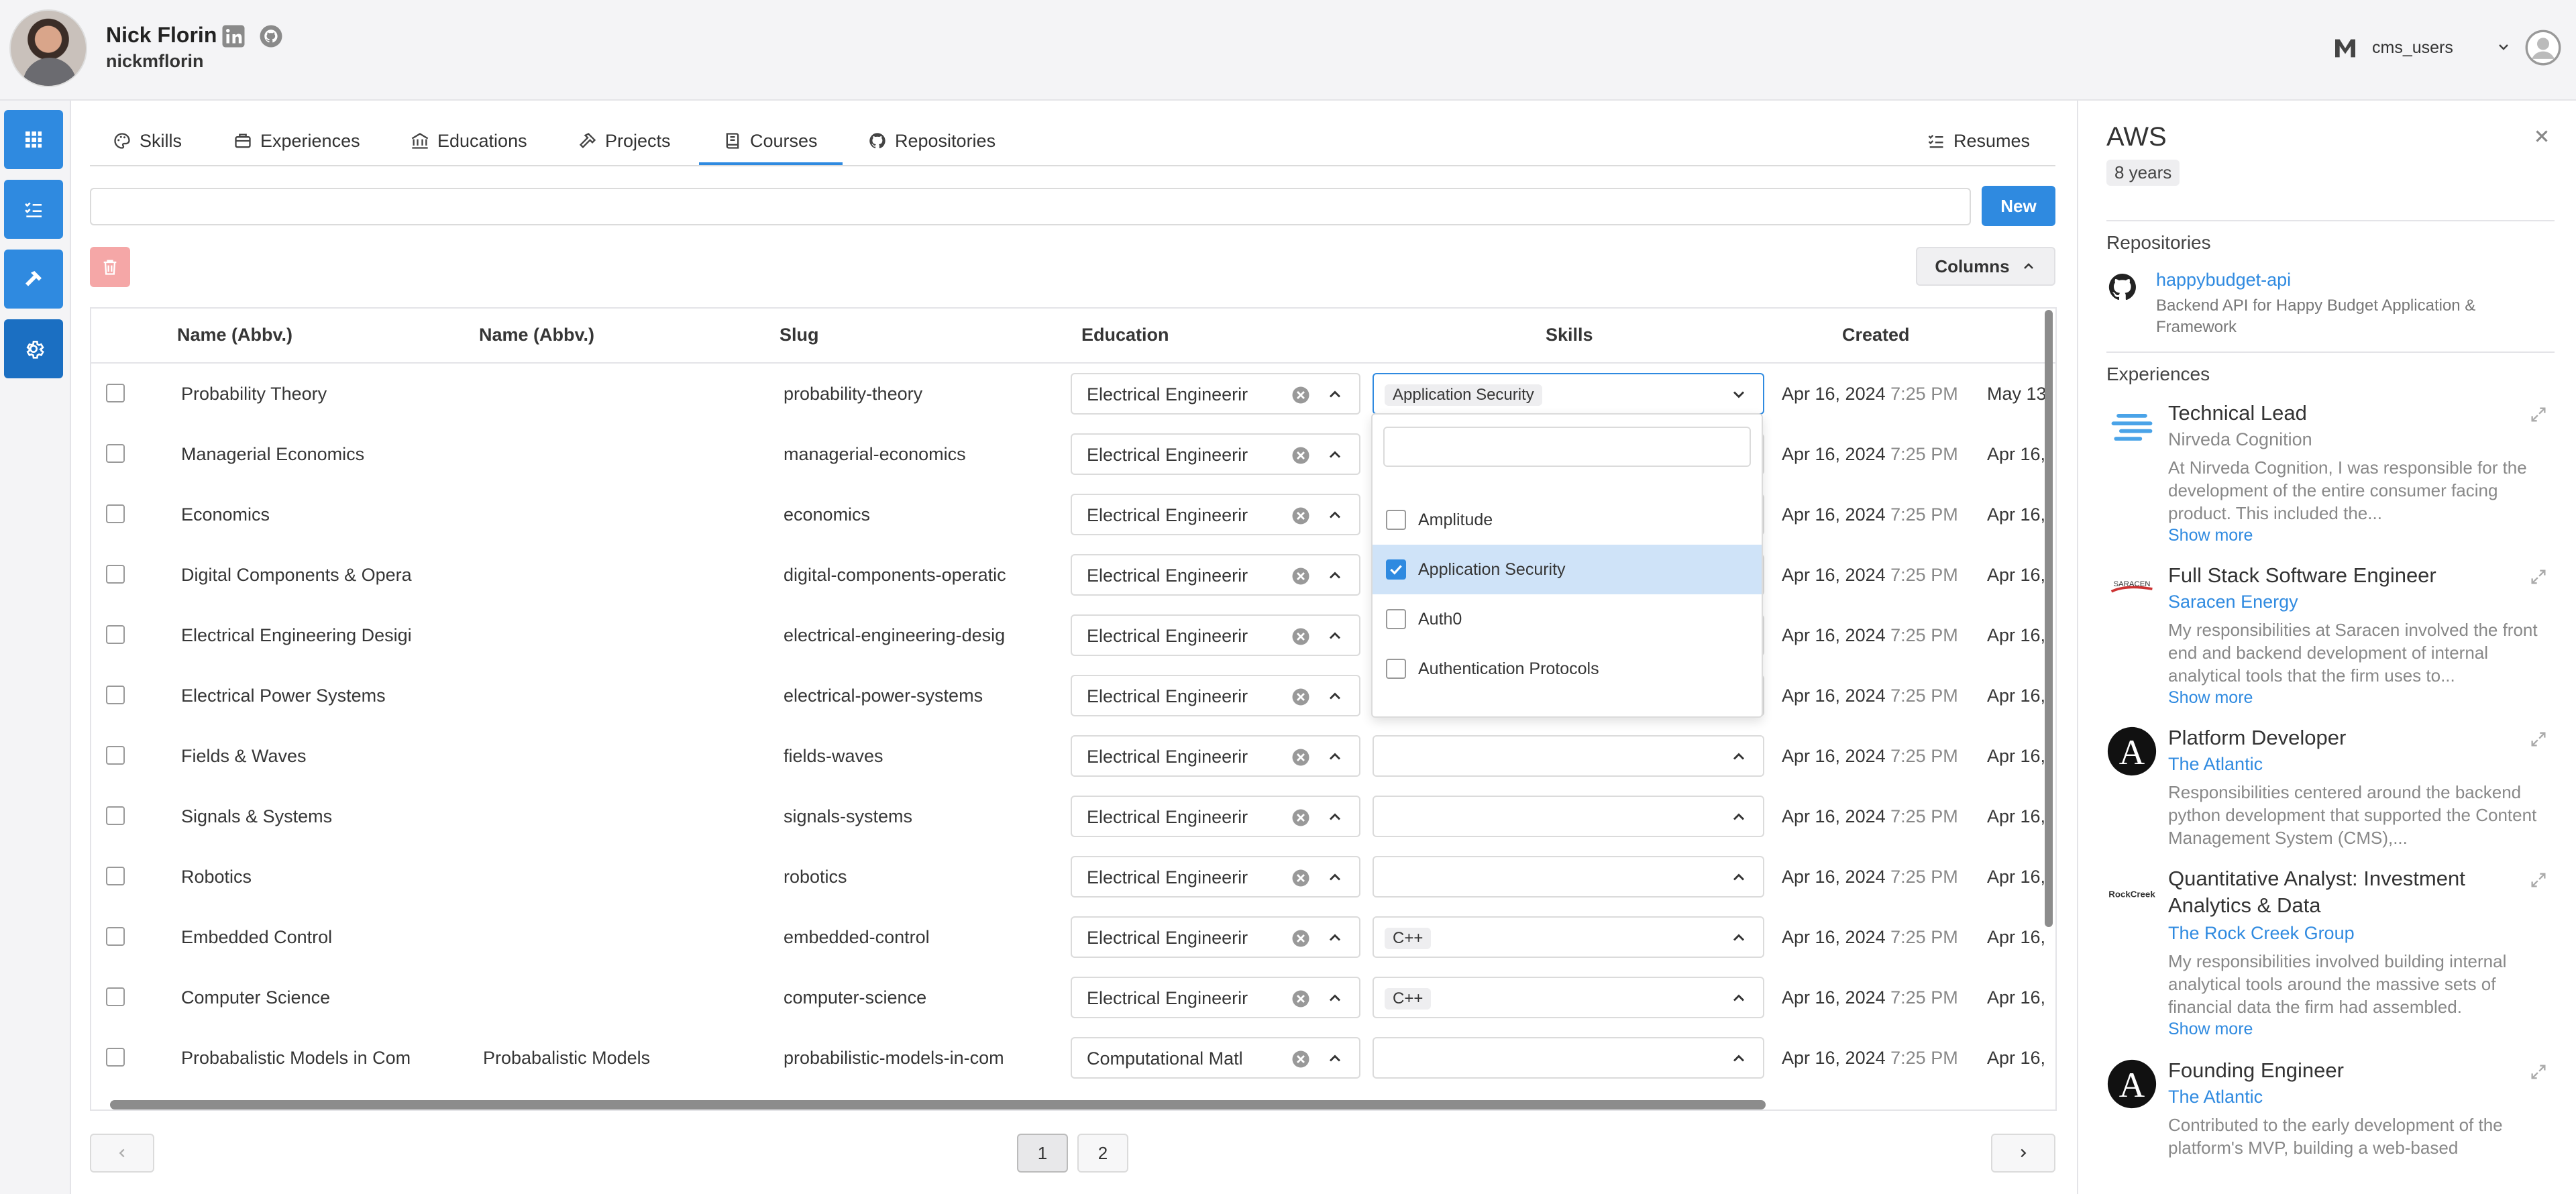 The height and width of the screenshot is (1194, 2576). I want to click on tab-projects: Projects, so click(624, 140).